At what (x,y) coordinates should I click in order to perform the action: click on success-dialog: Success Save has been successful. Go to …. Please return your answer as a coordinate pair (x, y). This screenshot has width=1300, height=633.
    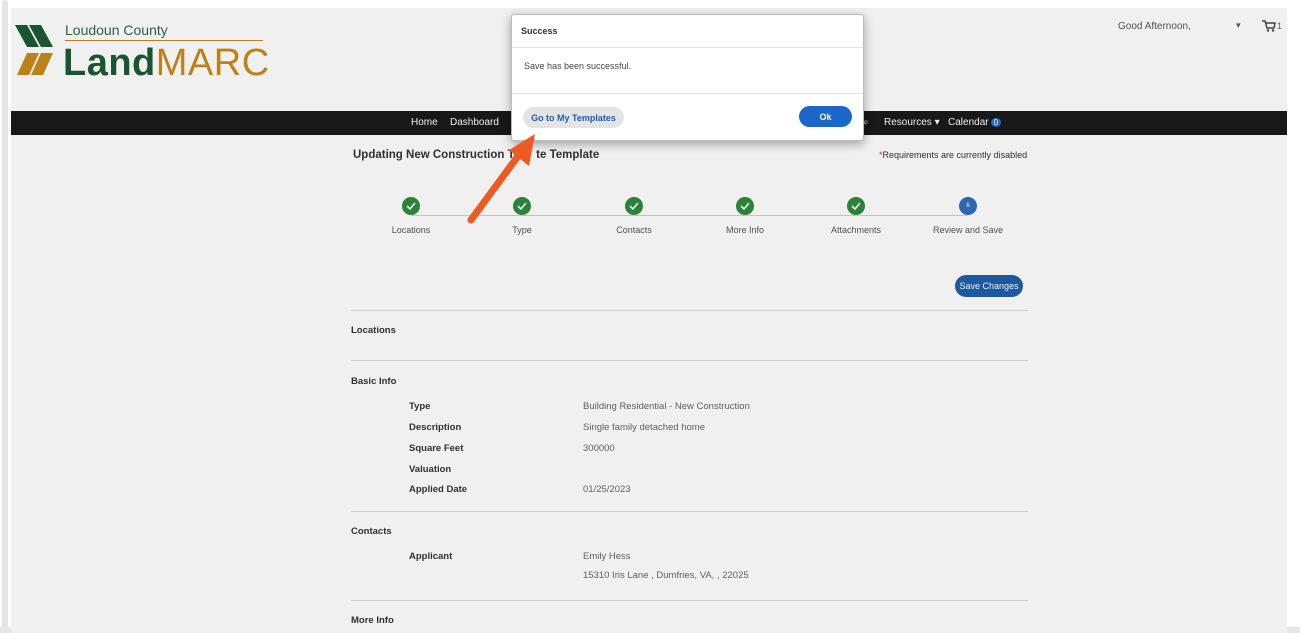
    Looking at the image, I should click on (687, 77).